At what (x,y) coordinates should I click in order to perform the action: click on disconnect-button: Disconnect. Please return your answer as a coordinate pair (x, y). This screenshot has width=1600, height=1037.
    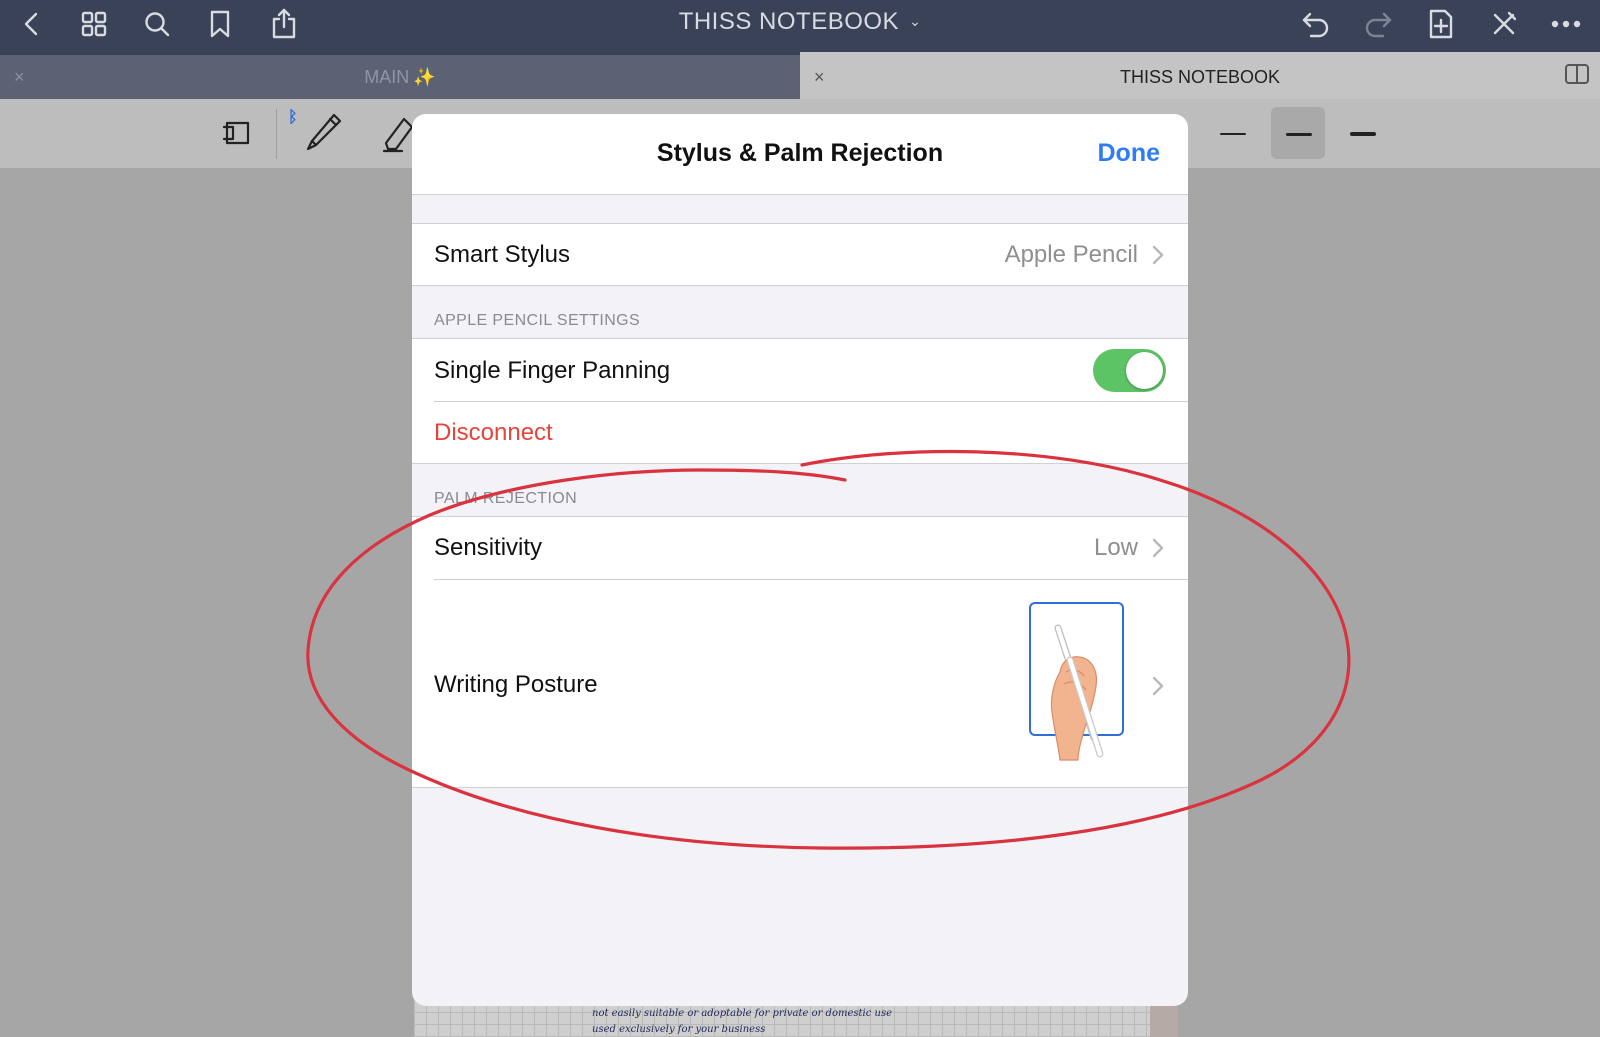
    Looking at the image, I should click on (493, 433).